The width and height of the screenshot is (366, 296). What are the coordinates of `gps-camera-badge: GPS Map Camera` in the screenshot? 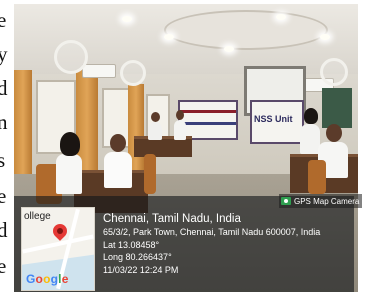 It's located at (321, 201).